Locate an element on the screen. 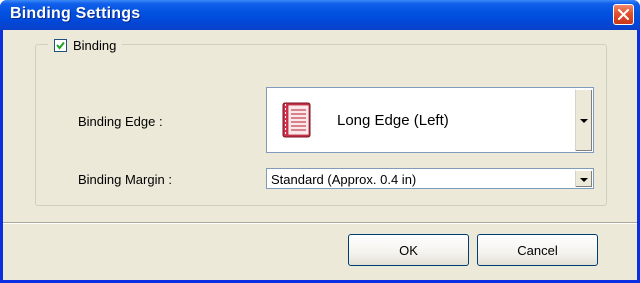 The height and width of the screenshot is (283, 640). button-separator is located at coordinates (320, 223).